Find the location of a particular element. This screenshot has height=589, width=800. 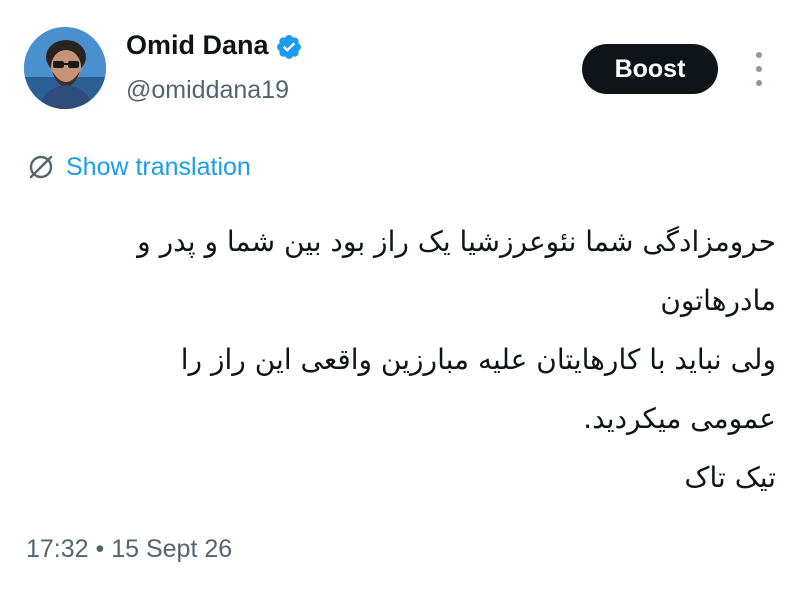

avatar-photo is located at coordinates (65, 68).